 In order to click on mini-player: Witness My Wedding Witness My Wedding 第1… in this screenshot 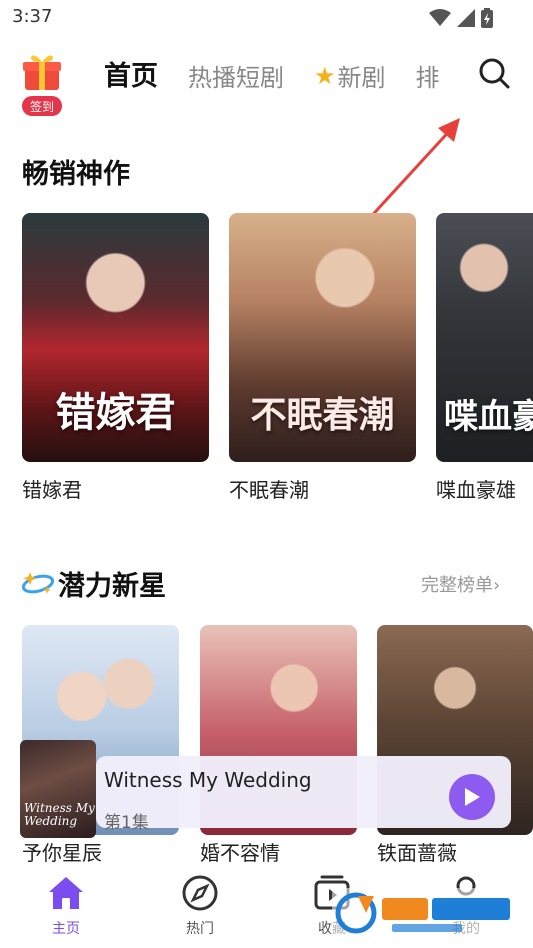, I will do `click(265, 789)`.